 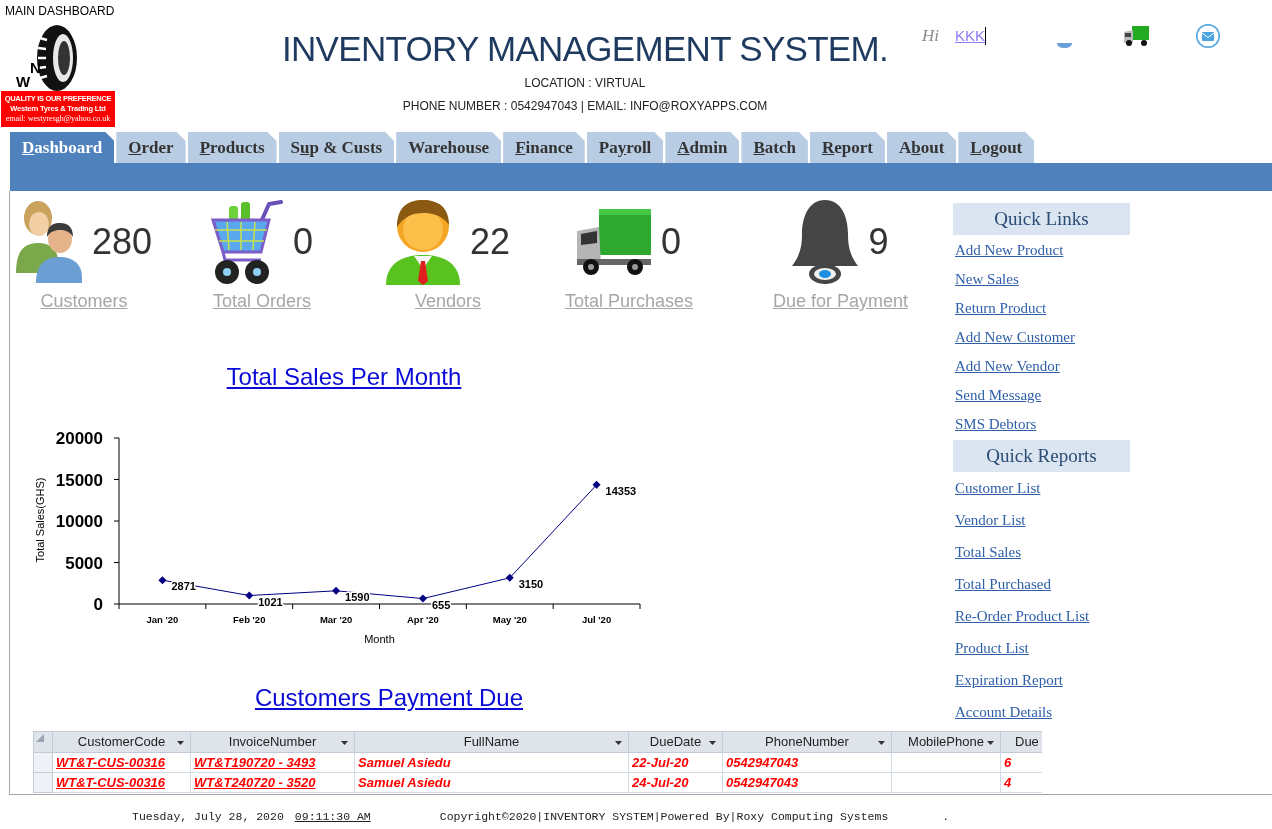 I want to click on table-cell: 22-Jul-20, so click(x=676, y=763).